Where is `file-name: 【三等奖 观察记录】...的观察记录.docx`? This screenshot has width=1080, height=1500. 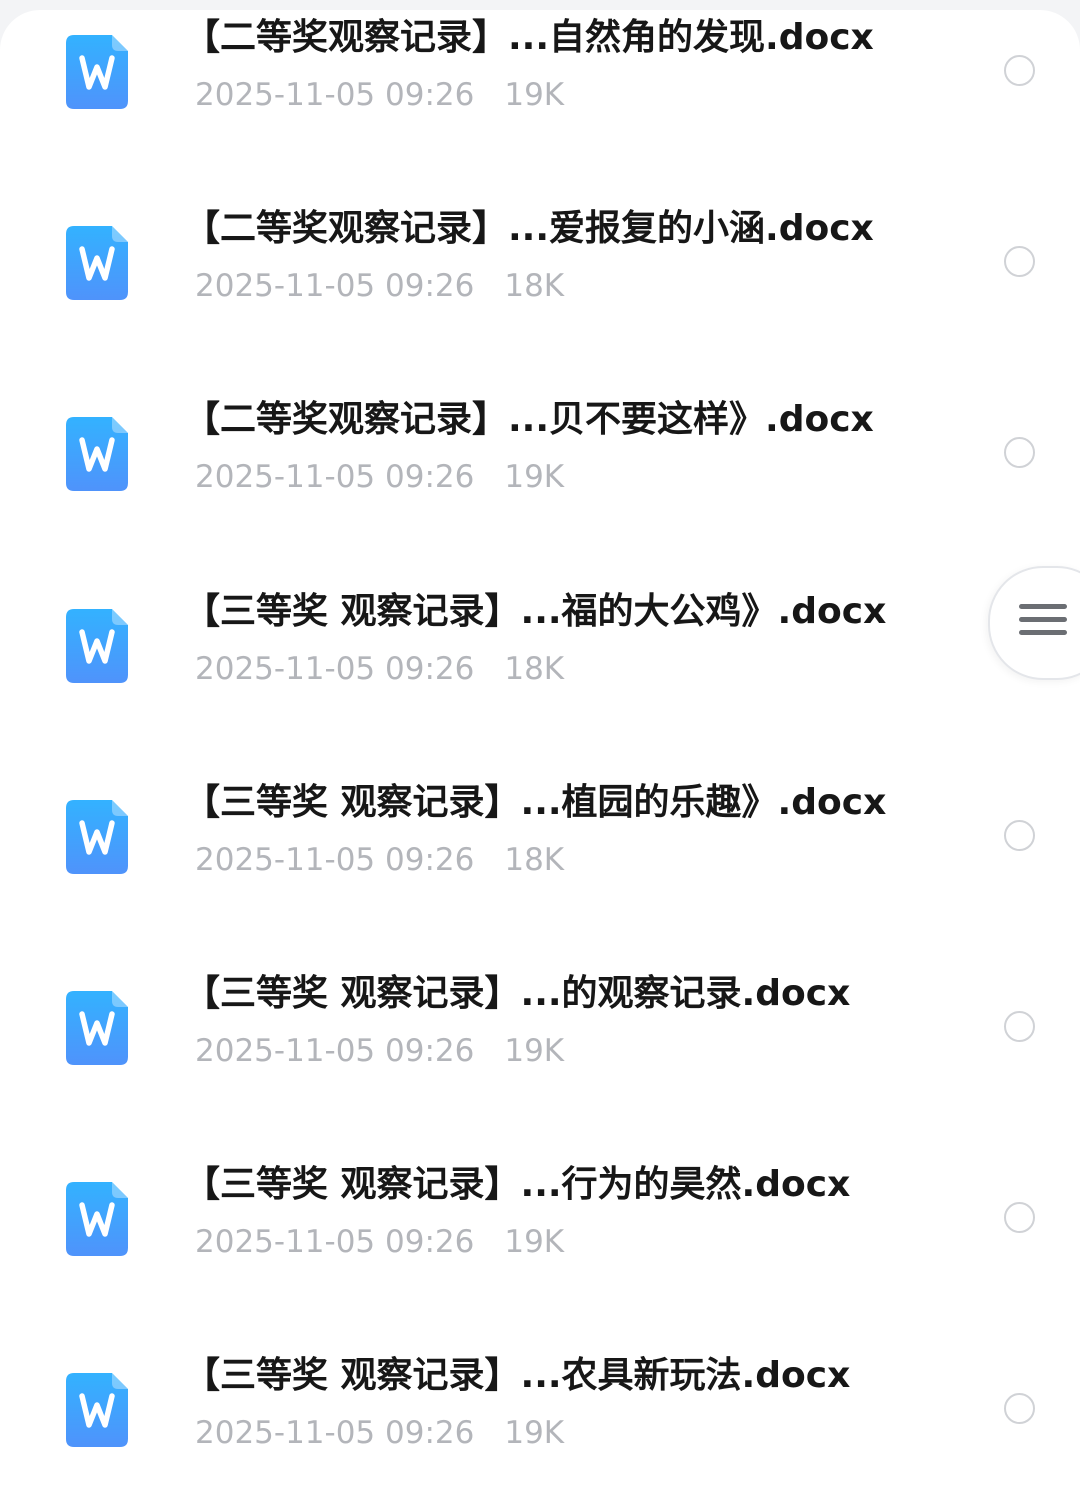
file-name: 【三等奖 观察记录】...的观察记录.docx is located at coordinates (517, 993).